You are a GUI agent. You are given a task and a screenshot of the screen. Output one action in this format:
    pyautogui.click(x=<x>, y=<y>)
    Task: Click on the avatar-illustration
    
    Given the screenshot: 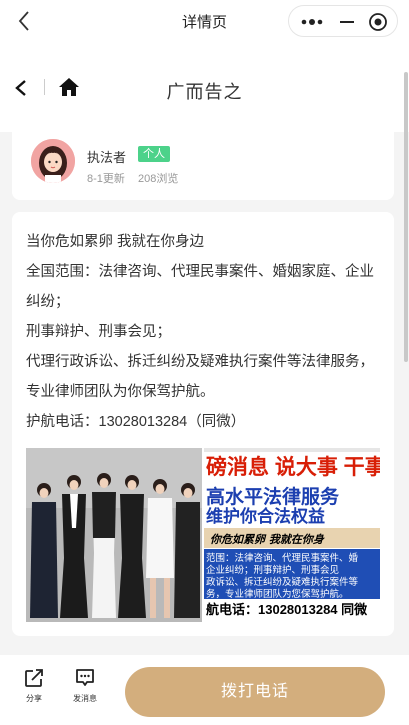 What is the action you would take?
    pyautogui.click(x=53, y=161)
    